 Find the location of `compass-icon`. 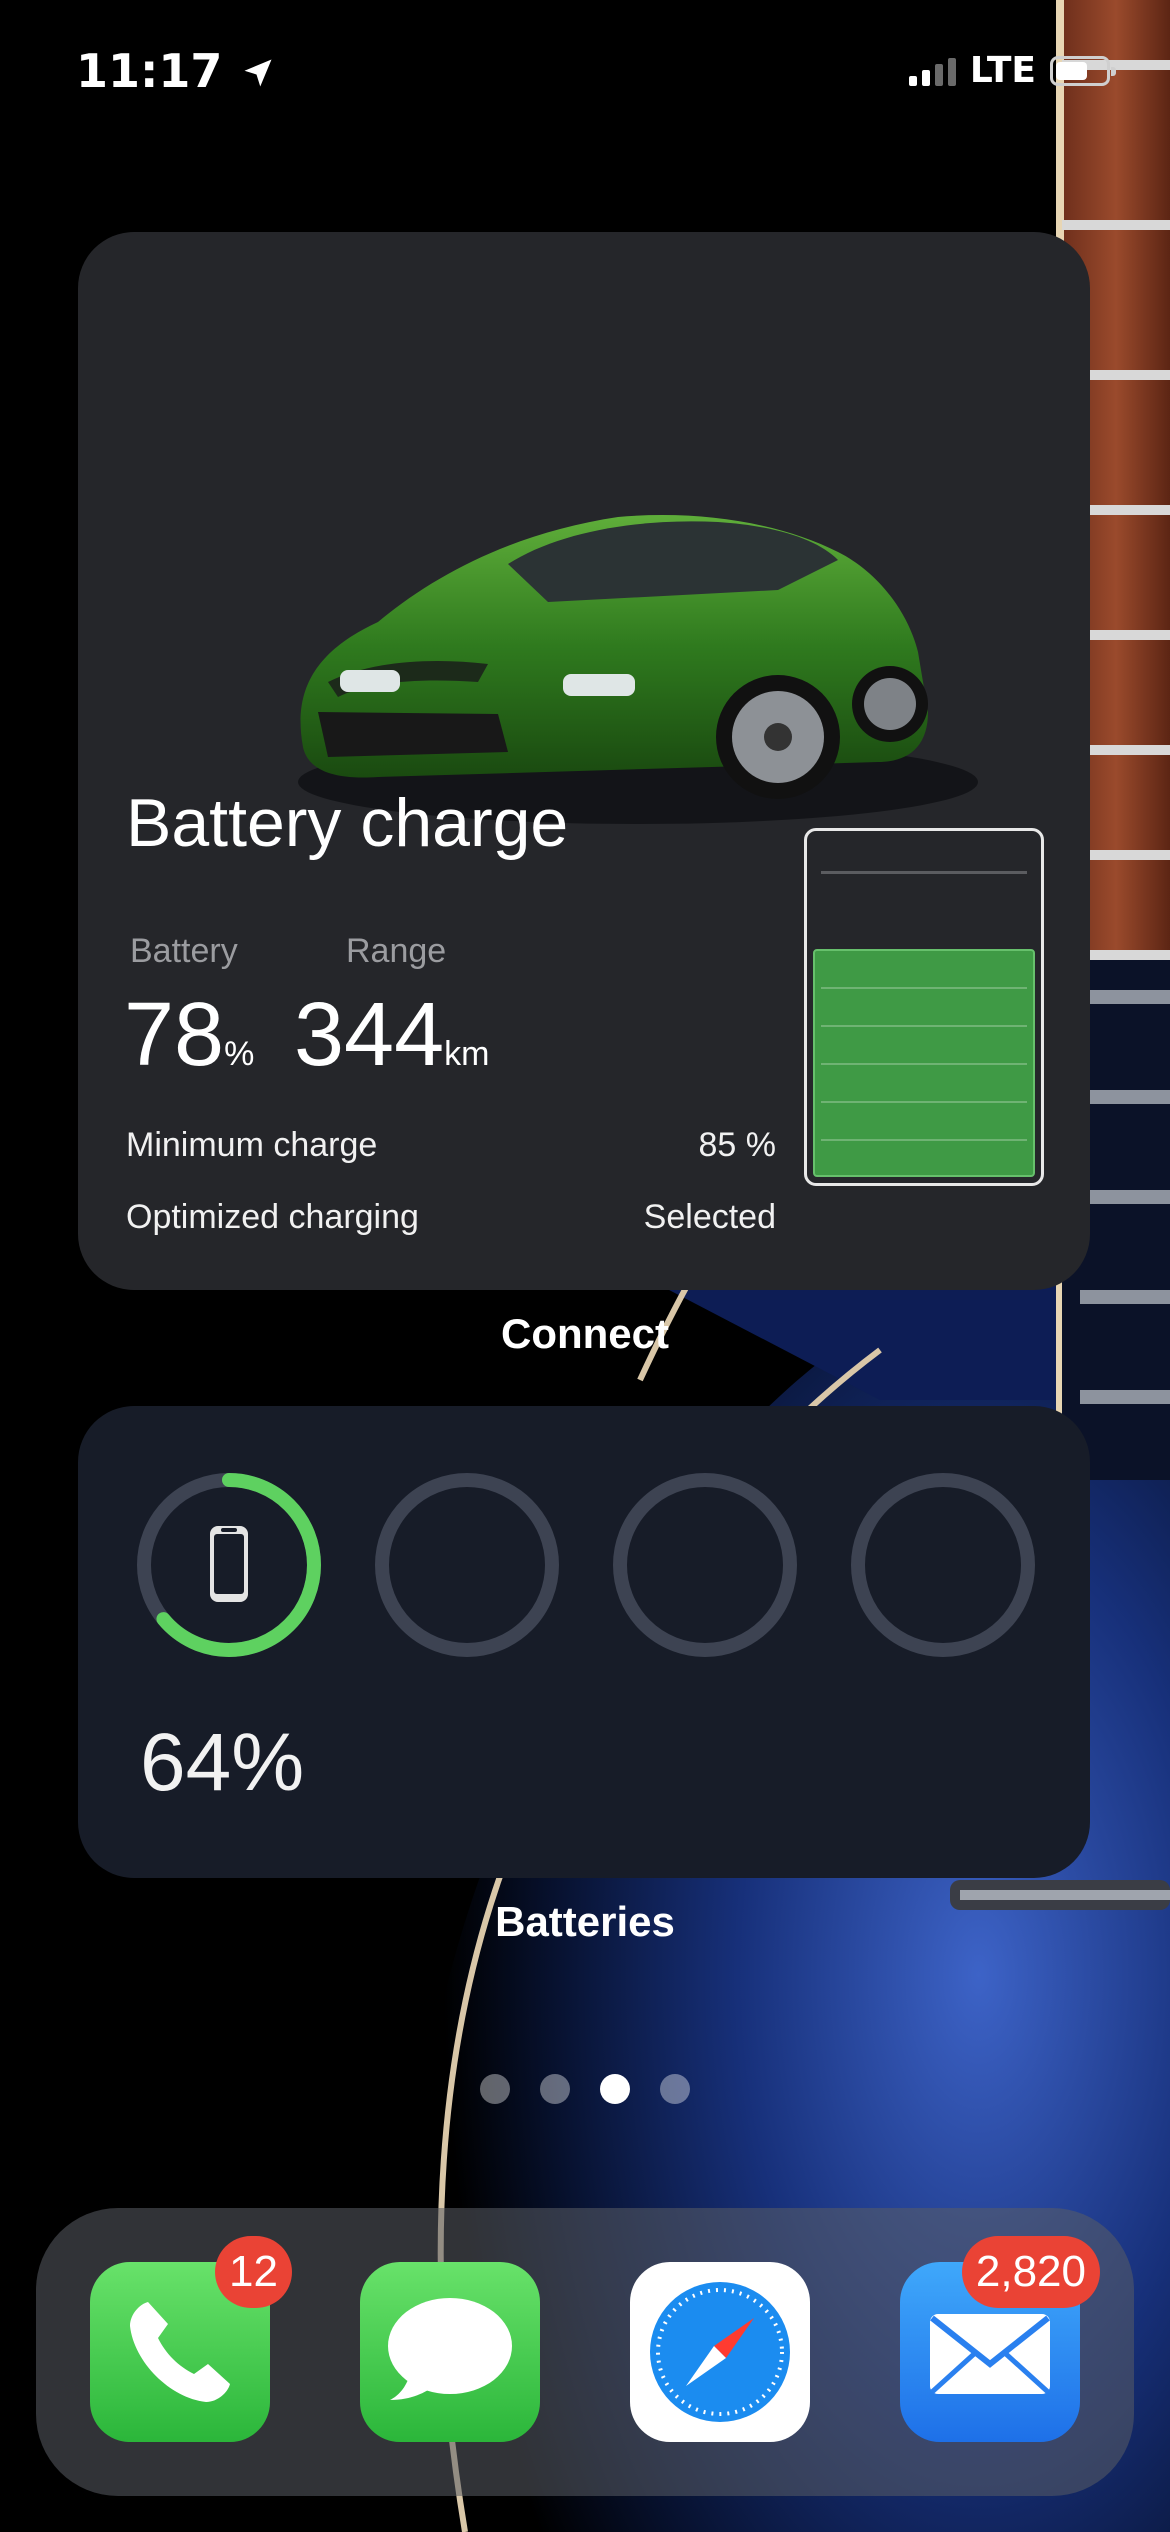

compass-icon is located at coordinates (720, 2352).